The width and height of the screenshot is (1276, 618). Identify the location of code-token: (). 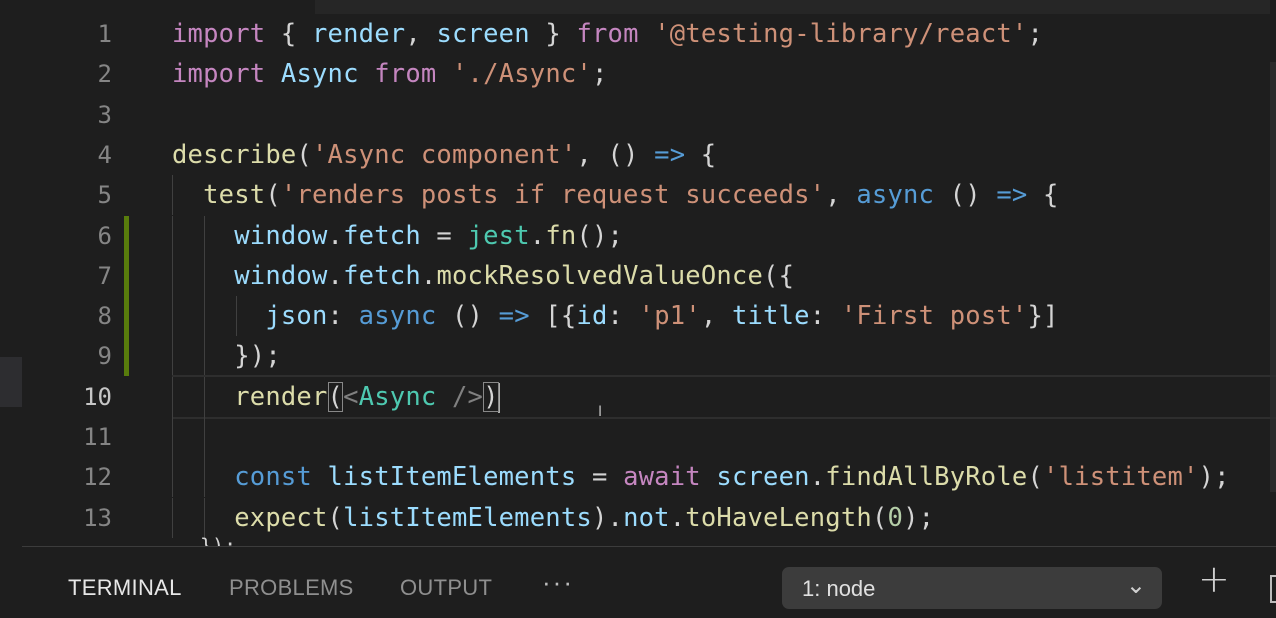
(467, 316).